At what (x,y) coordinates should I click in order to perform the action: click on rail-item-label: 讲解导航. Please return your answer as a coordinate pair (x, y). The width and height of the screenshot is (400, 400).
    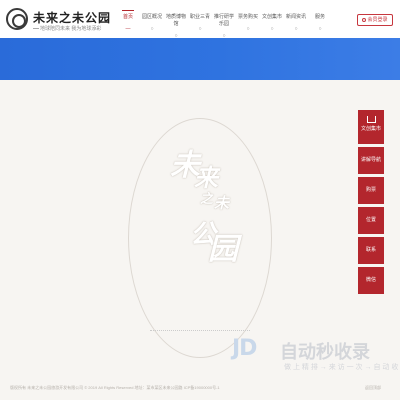
    Looking at the image, I should click on (370, 160).